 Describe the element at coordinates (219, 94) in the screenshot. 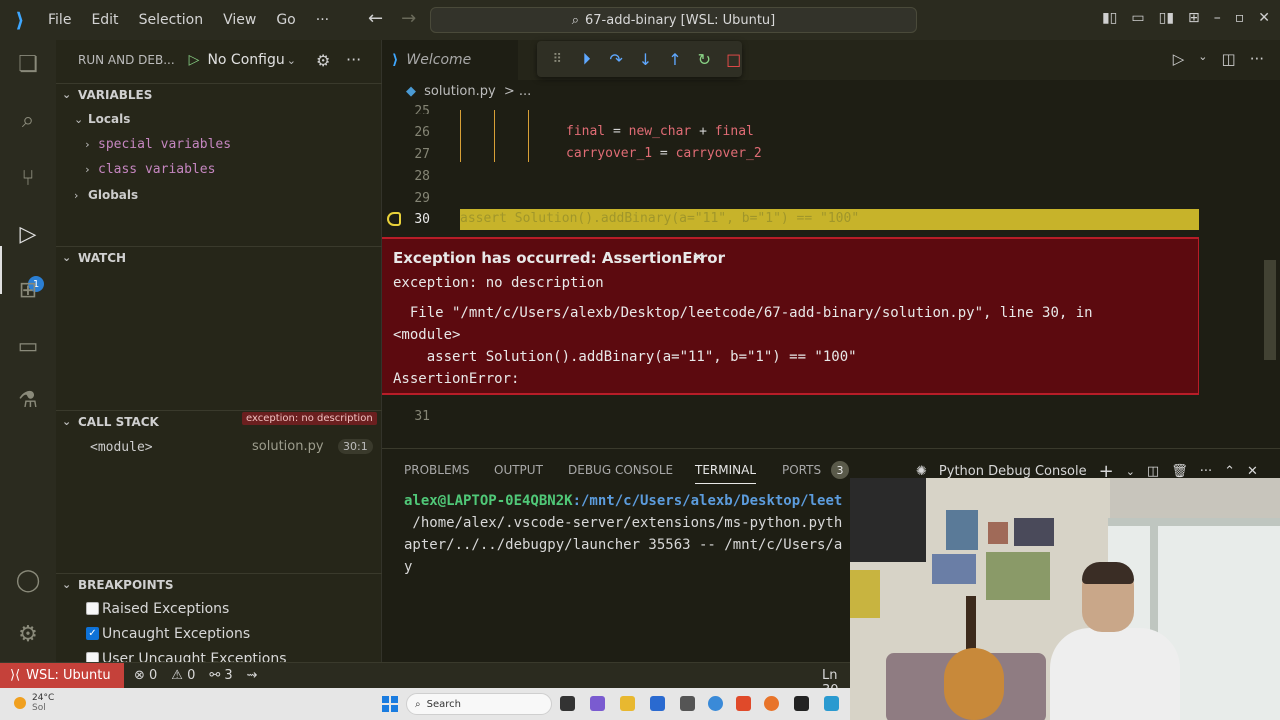

I see `variables-section-header: ⌄ VARIABLES` at that location.